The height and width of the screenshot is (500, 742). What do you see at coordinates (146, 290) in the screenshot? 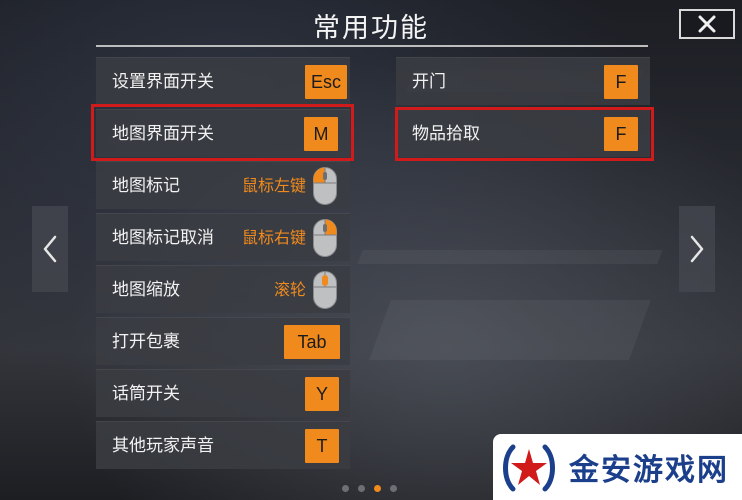
I see `keybind-label: 地图缩放` at bounding box center [146, 290].